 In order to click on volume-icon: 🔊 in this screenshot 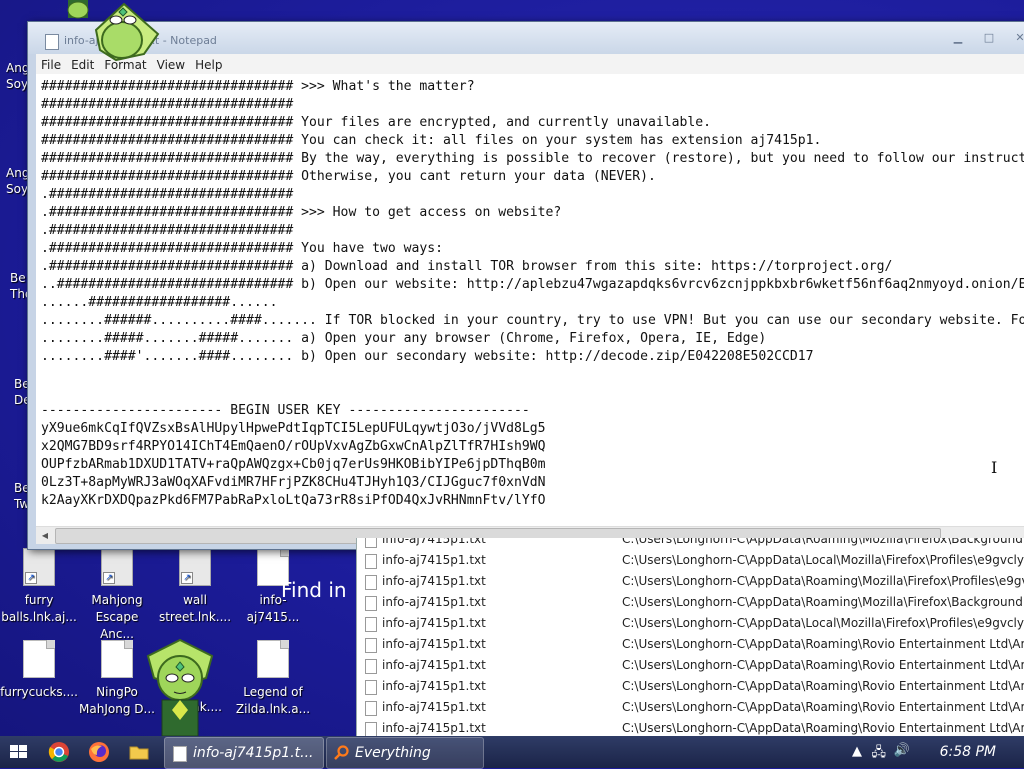, I will do `click(902, 750)`.